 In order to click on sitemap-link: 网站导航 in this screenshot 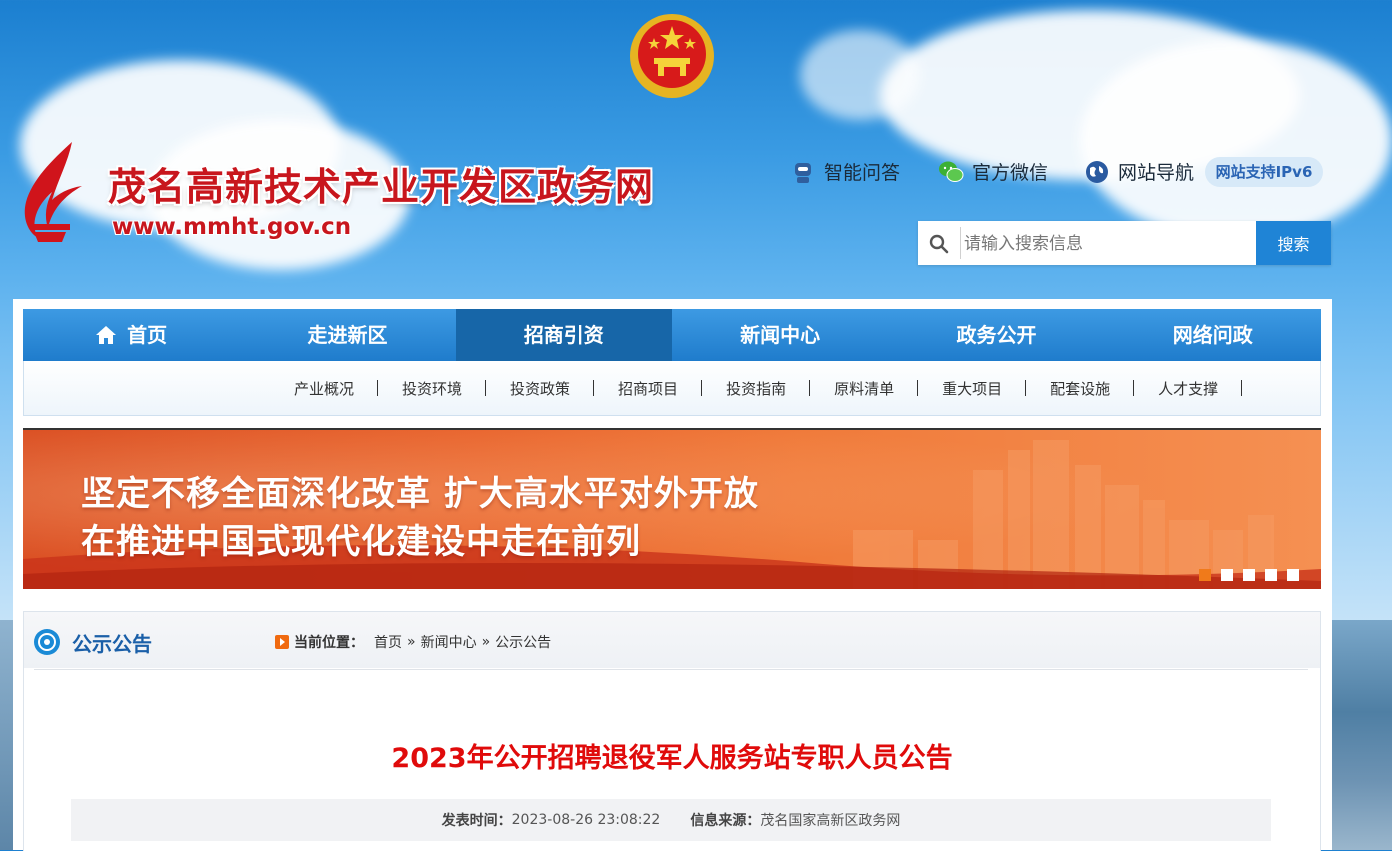, I will do `click(1139, 171)`.